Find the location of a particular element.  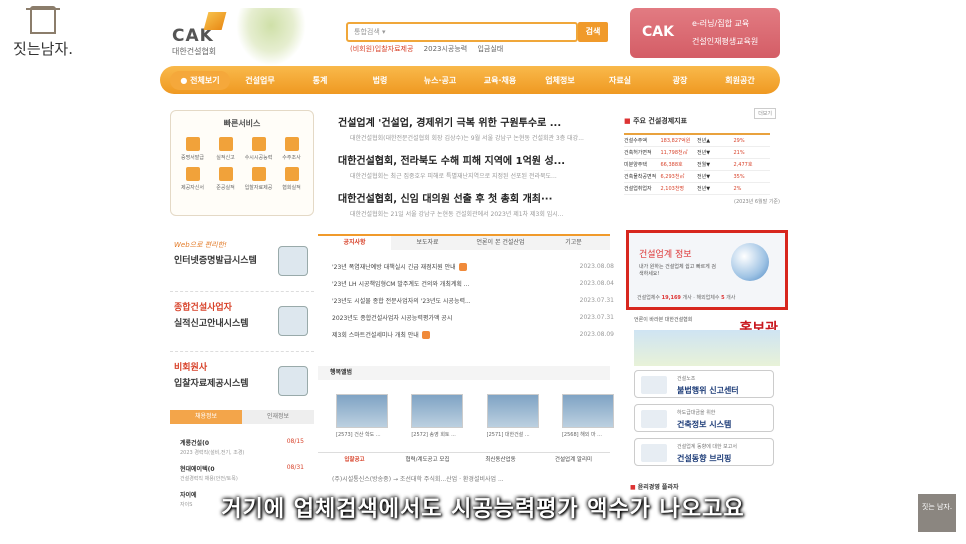

banner-performance-system: 종합건설사업자 실적신고안내시스템 is located at coordinates (242, 322).